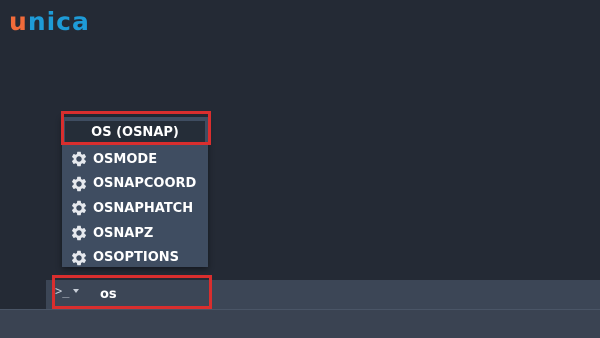 Image resolution: width=600 pixels, height=338 pixels. I want to click on suggestion-label: OSOPTIONS, so click(136, 258).